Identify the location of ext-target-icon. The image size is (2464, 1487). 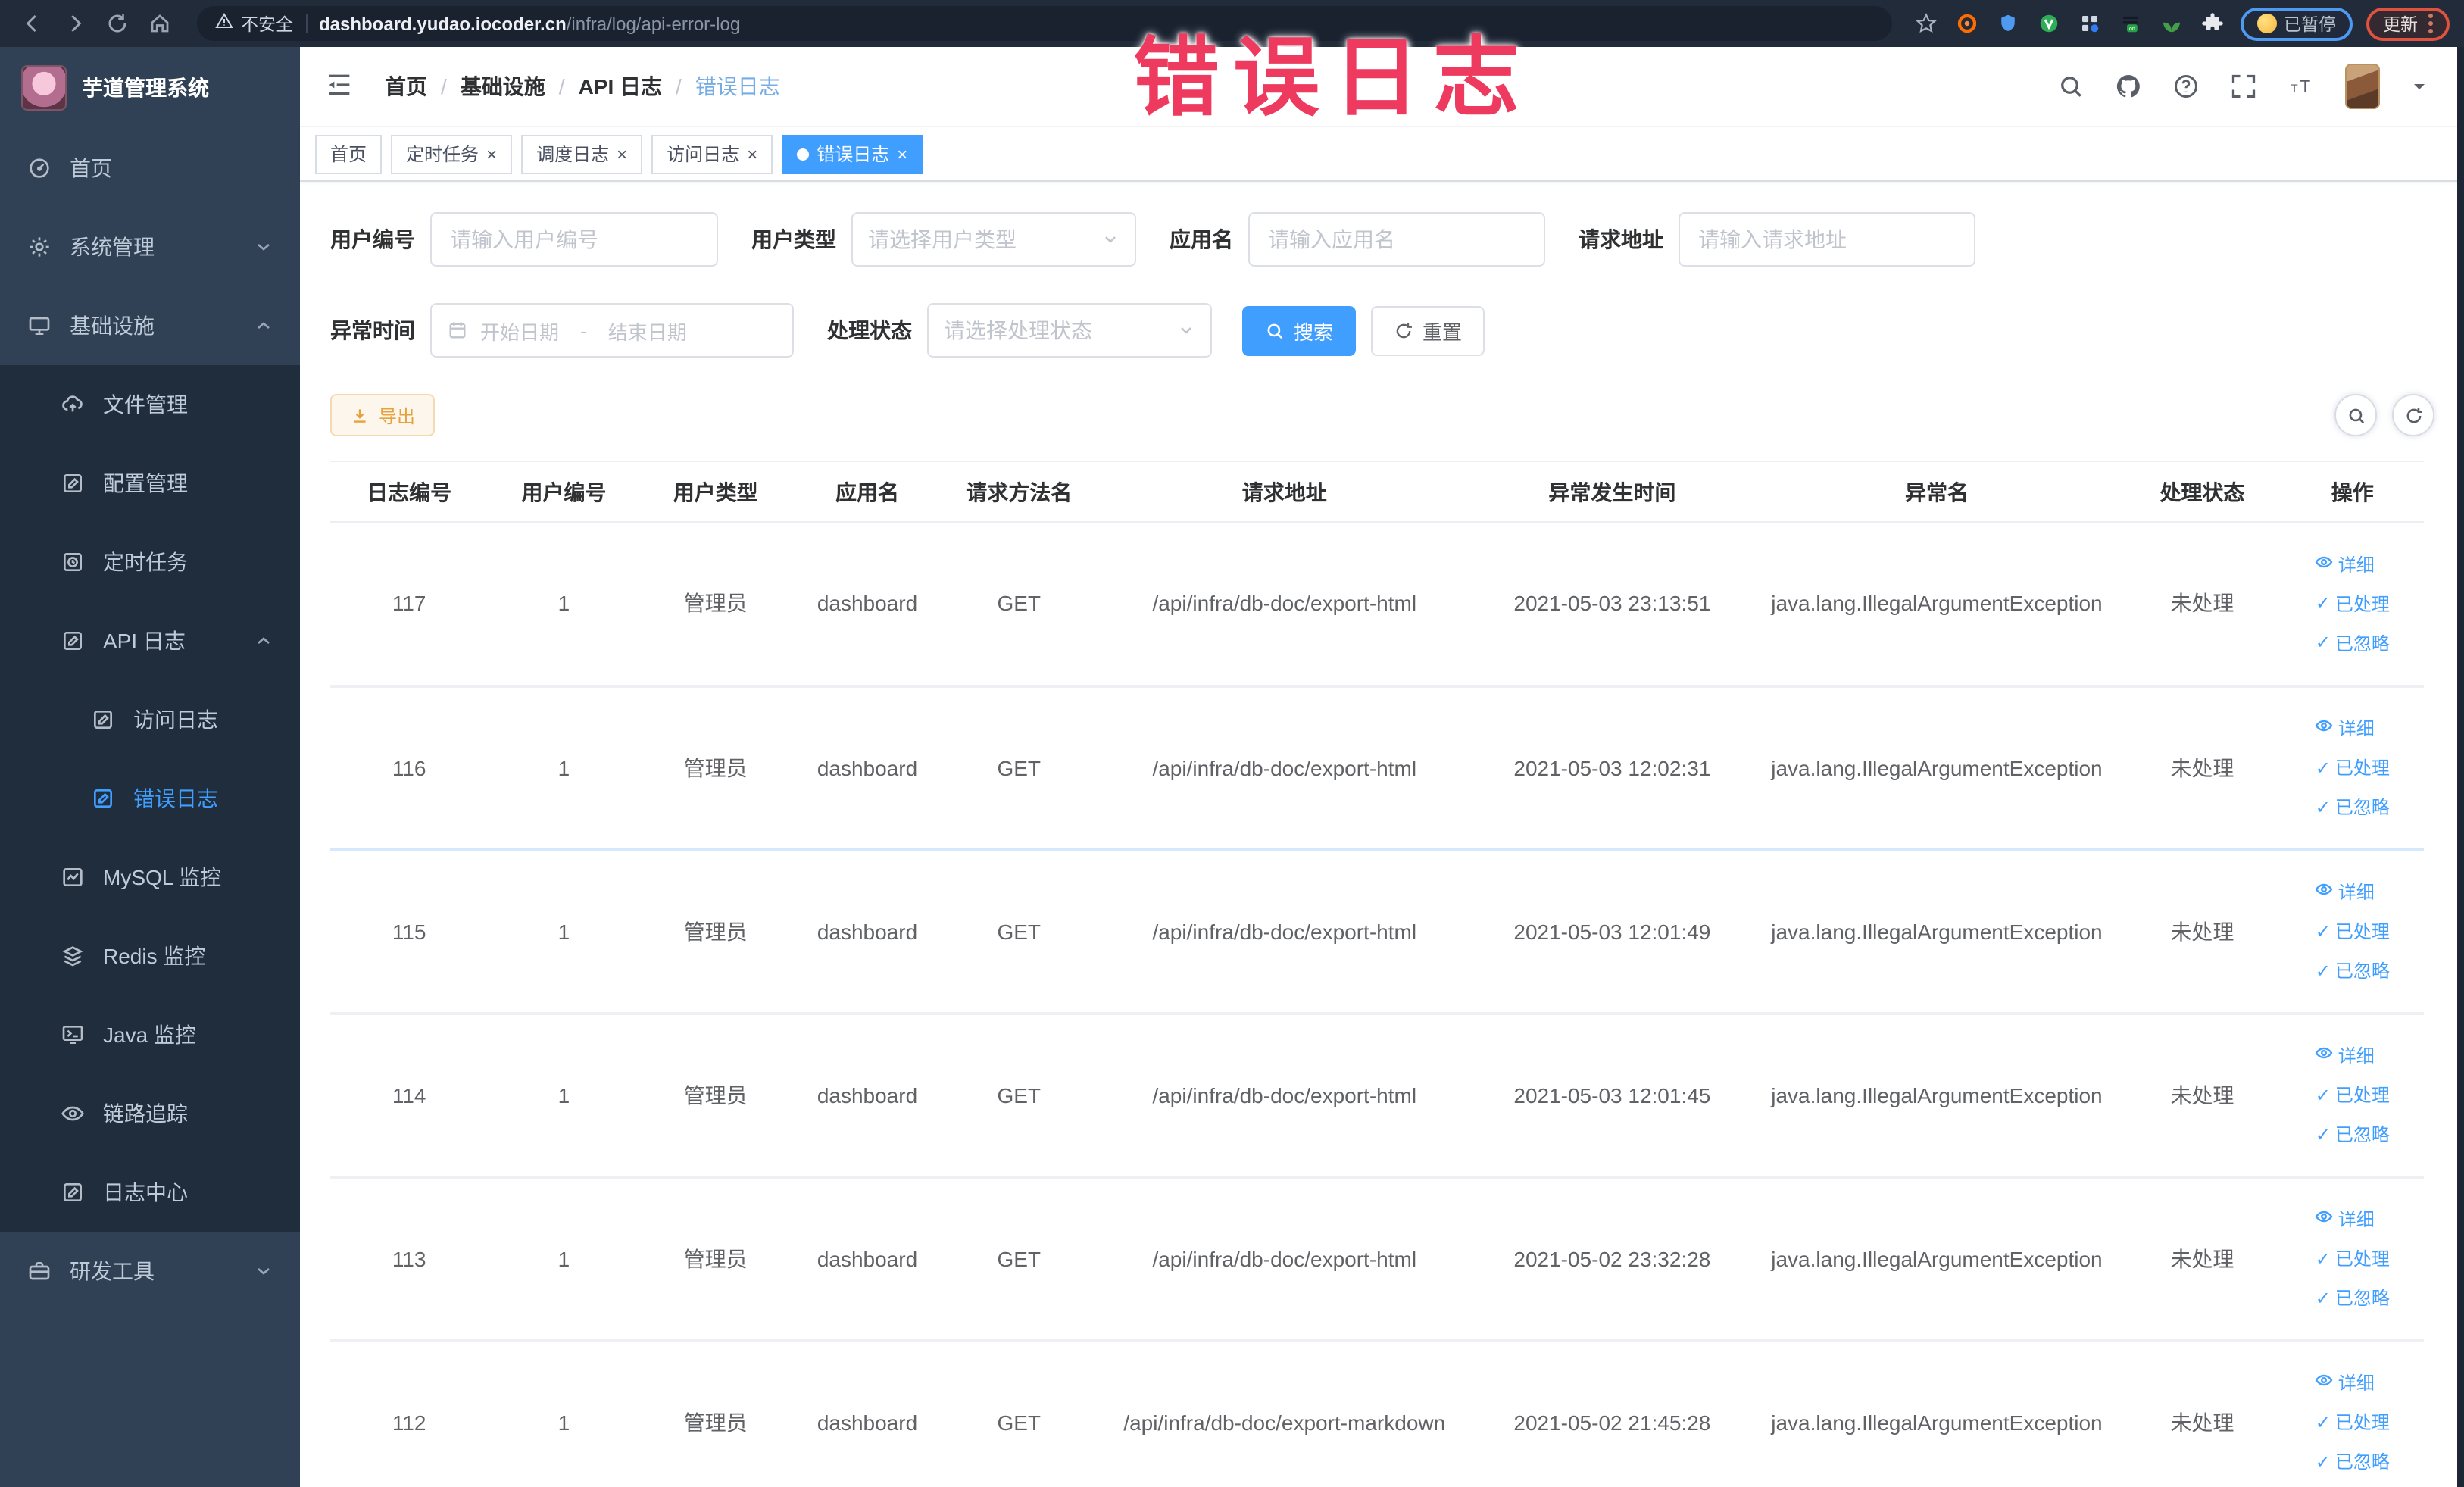
(1967, 23).